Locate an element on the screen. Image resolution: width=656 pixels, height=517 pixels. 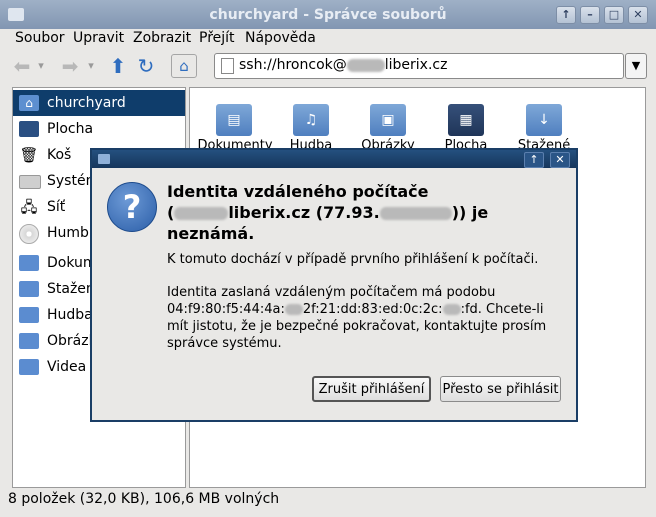
window-titlebar: churchyard - Správce souborů ↑ – □ ✕ is located at coordinates (328, 14).